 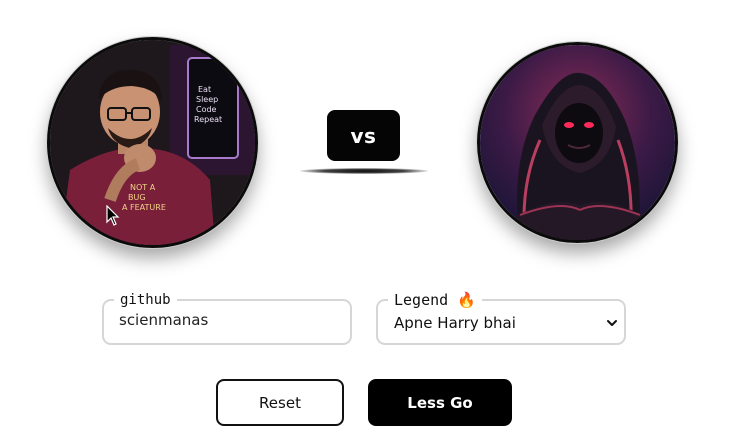 I want to click on github-username-input, so click(x=226, y=320).